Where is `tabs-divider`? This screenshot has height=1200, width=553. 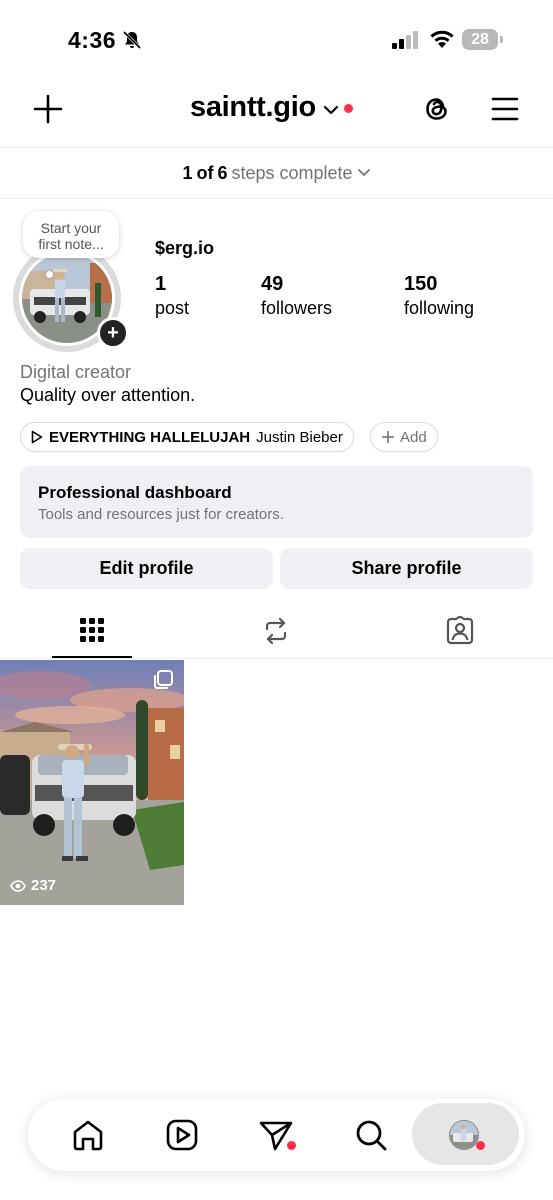 tabs-divider is located at coordinates (276, 658).